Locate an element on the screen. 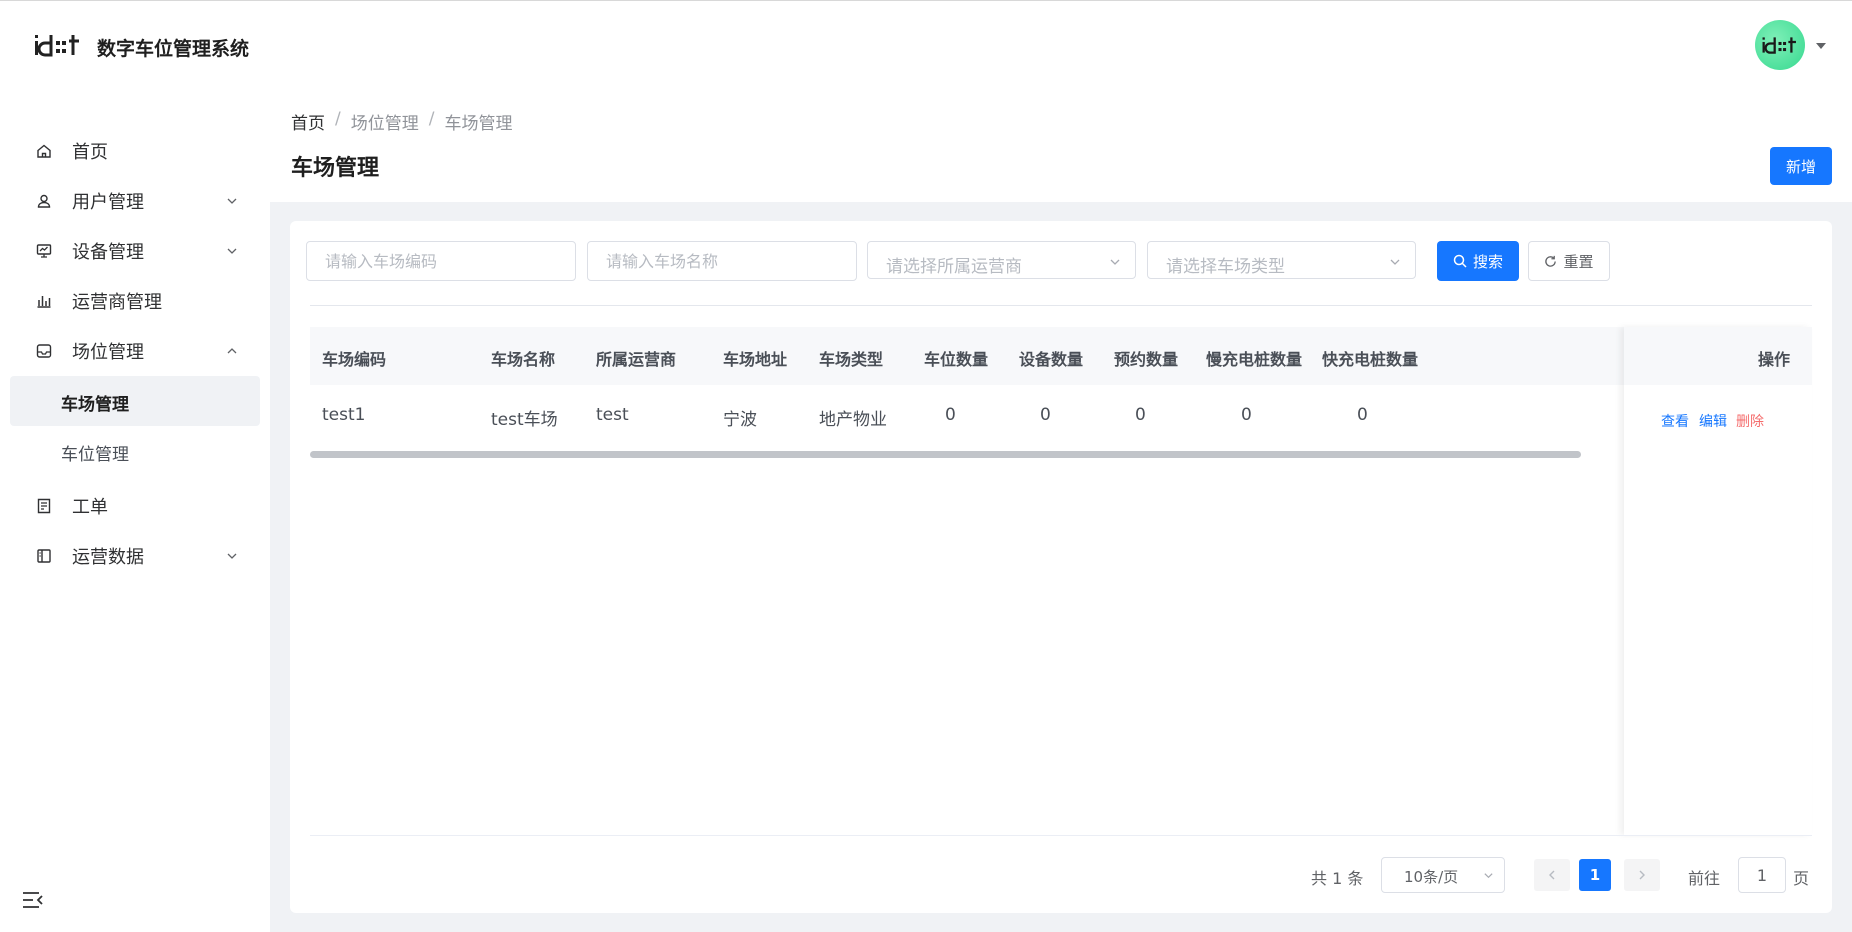  sidebar-item-operation-data: 运营数据 is located at coordinates (135, 556).